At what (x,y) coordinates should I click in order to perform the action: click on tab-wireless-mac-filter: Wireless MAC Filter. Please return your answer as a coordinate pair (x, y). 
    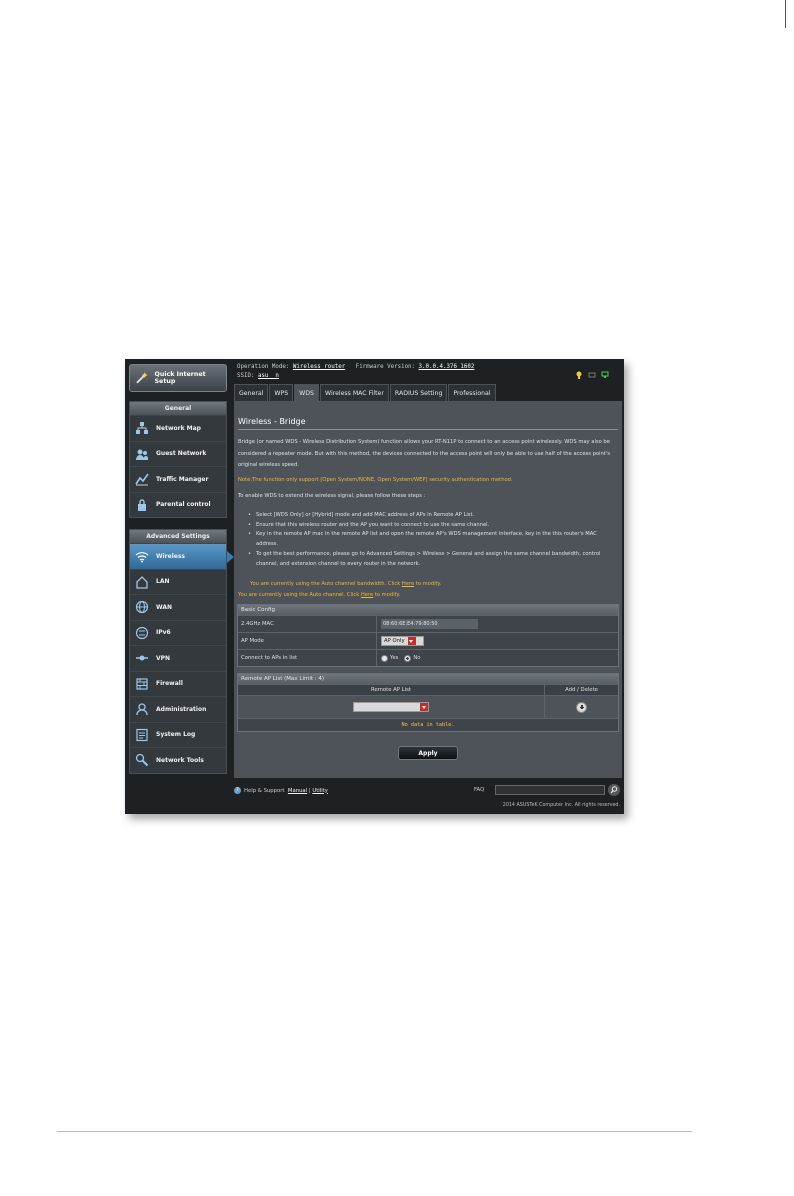
    Looking at the image, I should click on (354, 392).